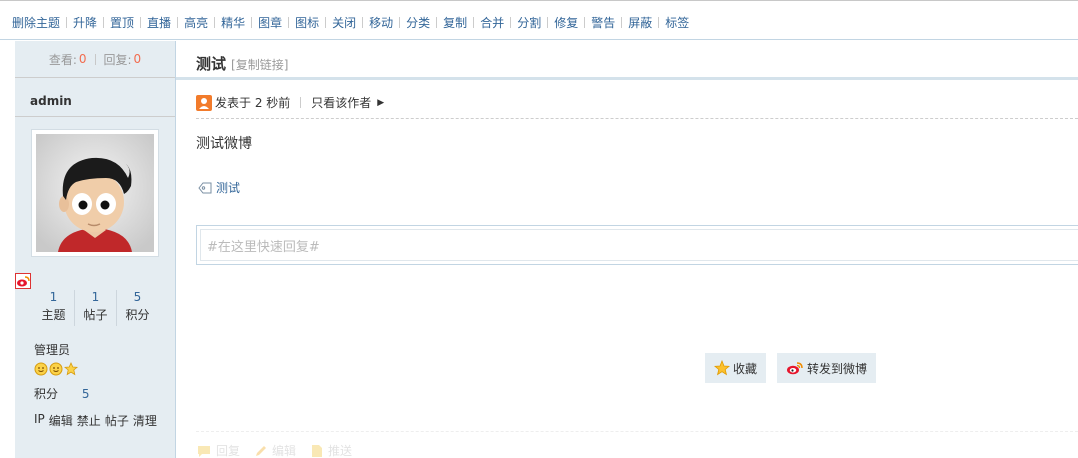 This screenshot has width=1078, height=458. I want to click on author-name: admin, so click(51, 101).